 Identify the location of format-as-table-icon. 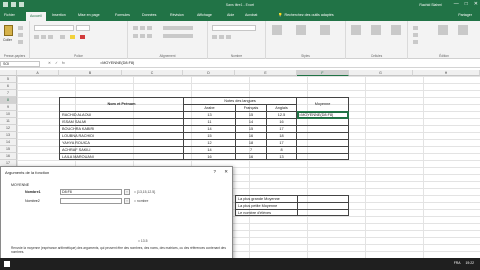
(301, 30).